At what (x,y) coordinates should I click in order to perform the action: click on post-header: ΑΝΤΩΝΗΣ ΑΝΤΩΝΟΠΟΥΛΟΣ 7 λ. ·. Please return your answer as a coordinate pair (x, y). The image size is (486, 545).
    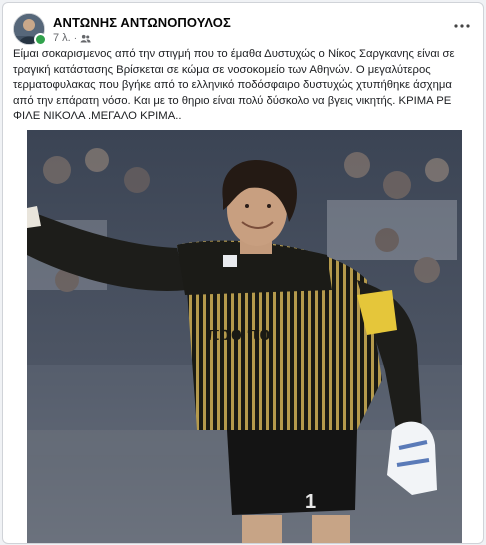
    Looking at the image, I should click on (244, 31).